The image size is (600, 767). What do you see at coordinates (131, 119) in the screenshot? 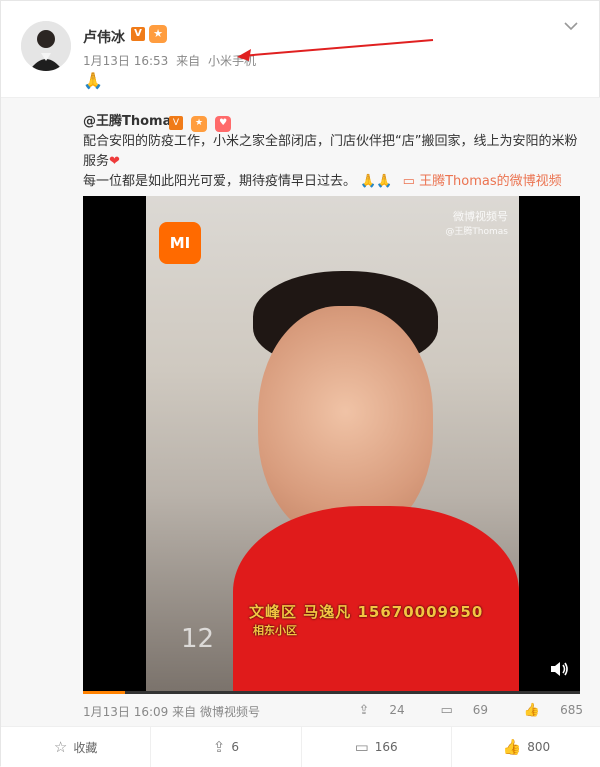
I see `repost-author-link: @王腾Thomas` at bounding box center [131, 119].